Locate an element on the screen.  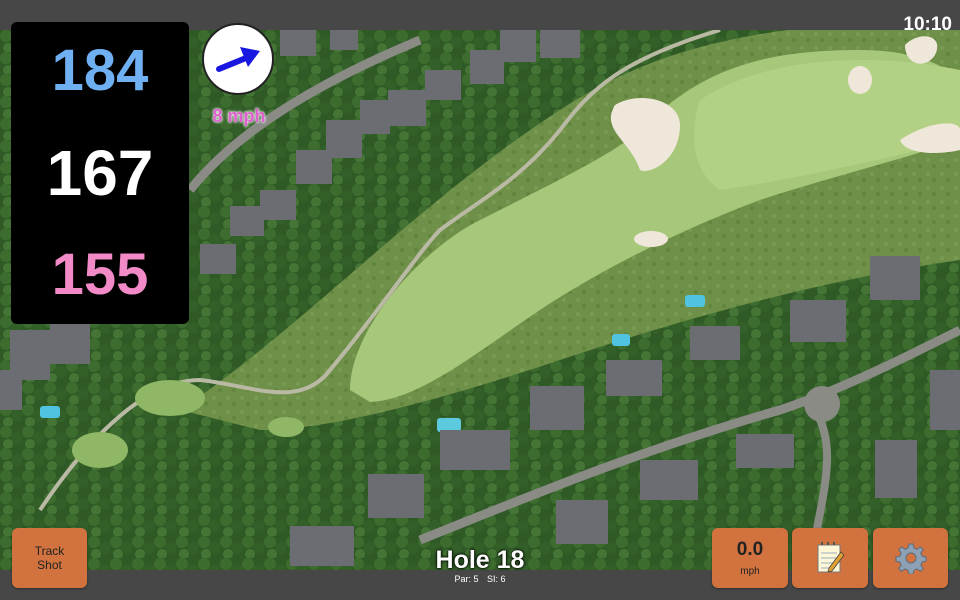
track-shot-button: Track Shot is located at coordinates (49, 558).